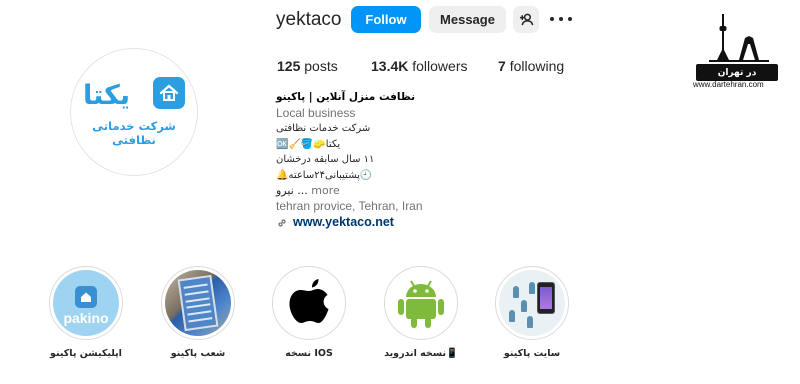 The image size is (800, 384). I want to click on profile-avatar: یکتا شرکت خدماتی نظافتی, so click(134, 112).